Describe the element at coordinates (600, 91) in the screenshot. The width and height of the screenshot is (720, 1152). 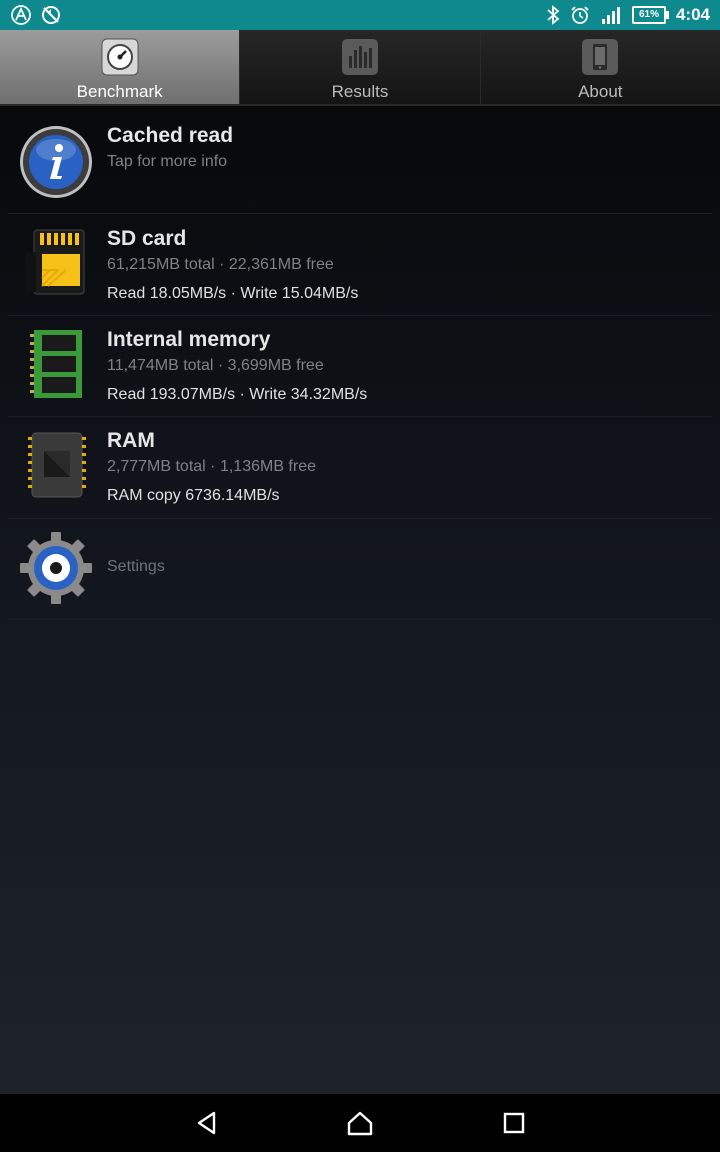
I see `tab-label: About` at that location.